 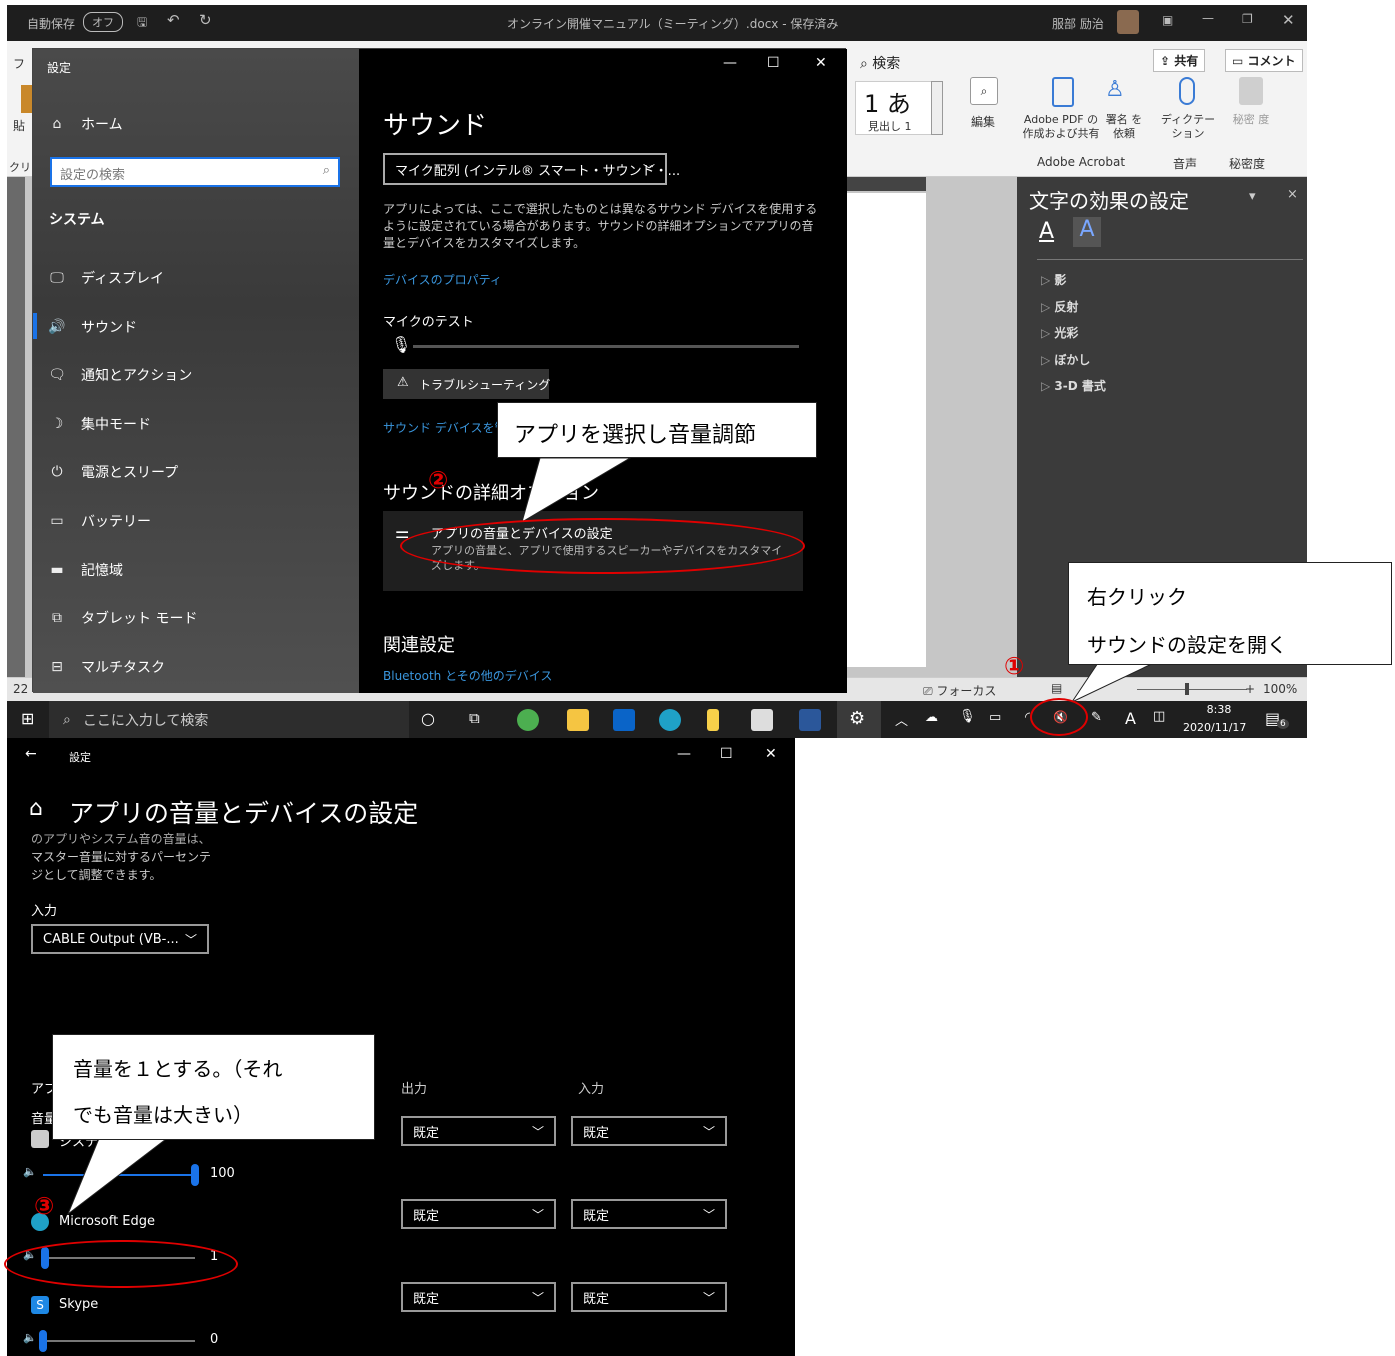 I want to click on sticky-notes-icon, so click(x=713, y=720).